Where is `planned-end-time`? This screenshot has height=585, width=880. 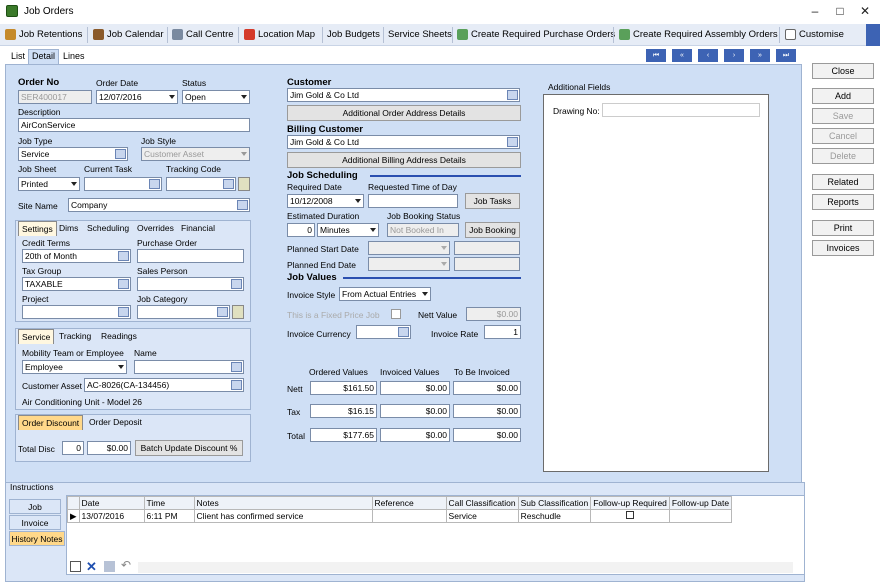 planned-end-time is located at coordinates (487, 264).